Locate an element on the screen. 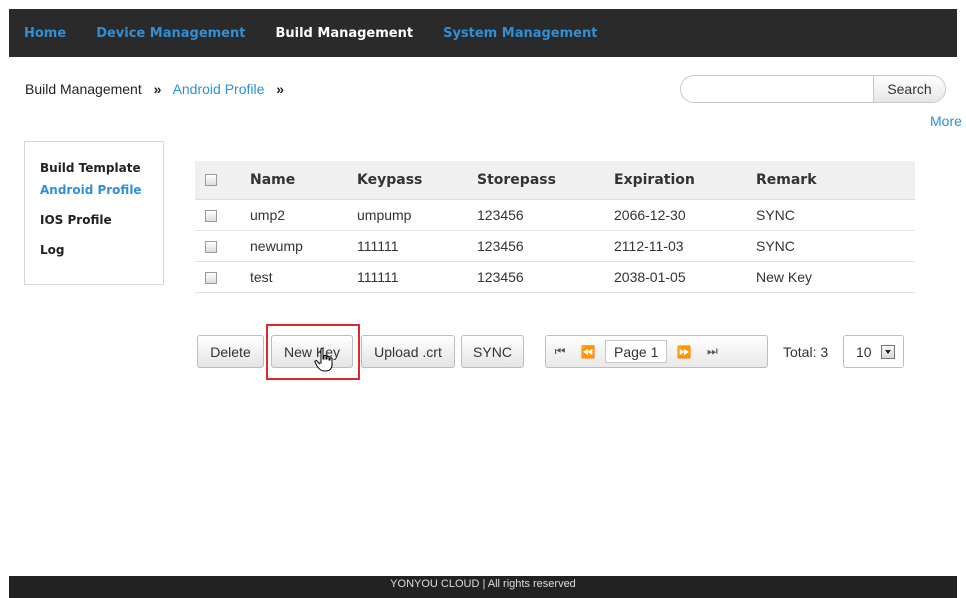  highlight-box is located at coordinates (313, 352).